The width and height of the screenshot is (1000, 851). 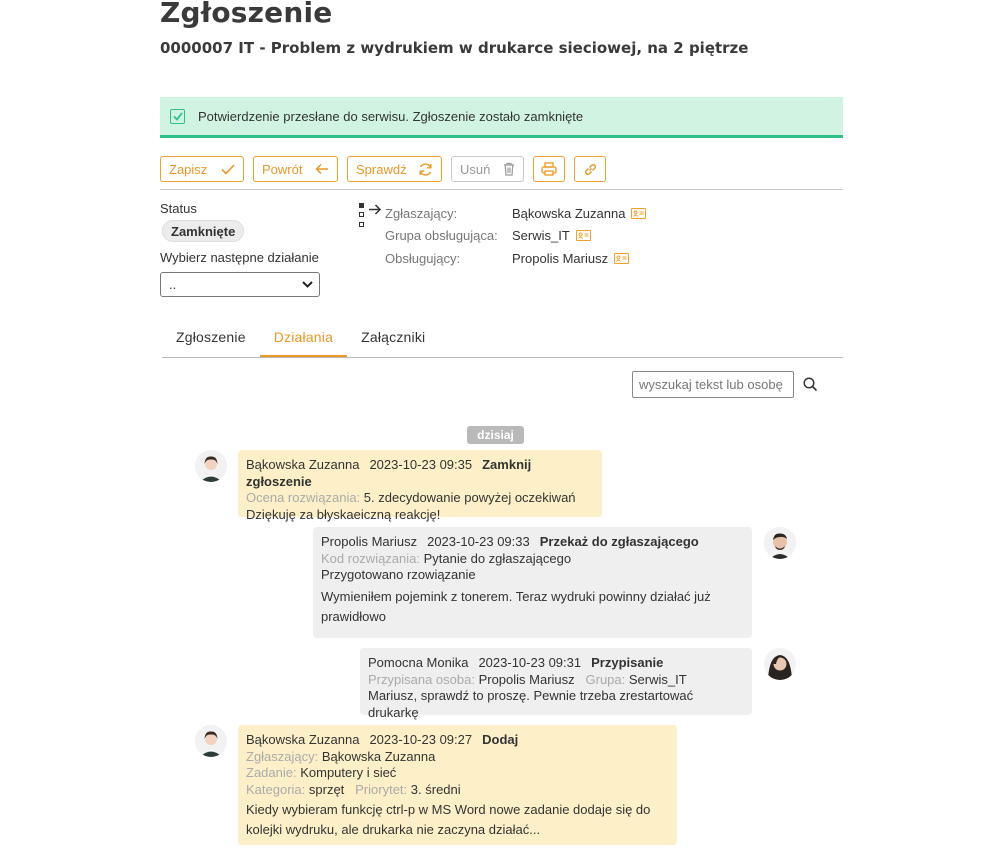 What do you see at coordinates (502, 341) in the screenshot?
I see `tab-bar: Zgłoszenie Działania Załączniki` at bounding box center [502, 341].